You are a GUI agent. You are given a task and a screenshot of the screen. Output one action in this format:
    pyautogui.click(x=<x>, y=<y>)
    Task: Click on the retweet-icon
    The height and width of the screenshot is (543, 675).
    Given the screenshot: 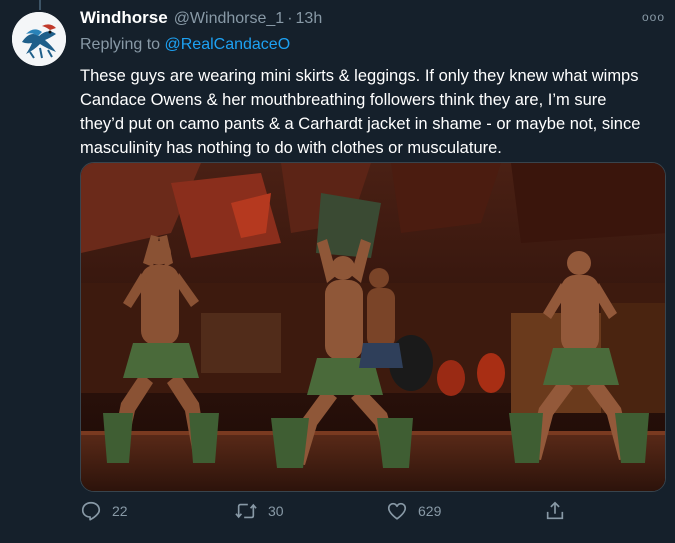 What is the action you would take?
    pyautogui.click(x=246, y=511)
    